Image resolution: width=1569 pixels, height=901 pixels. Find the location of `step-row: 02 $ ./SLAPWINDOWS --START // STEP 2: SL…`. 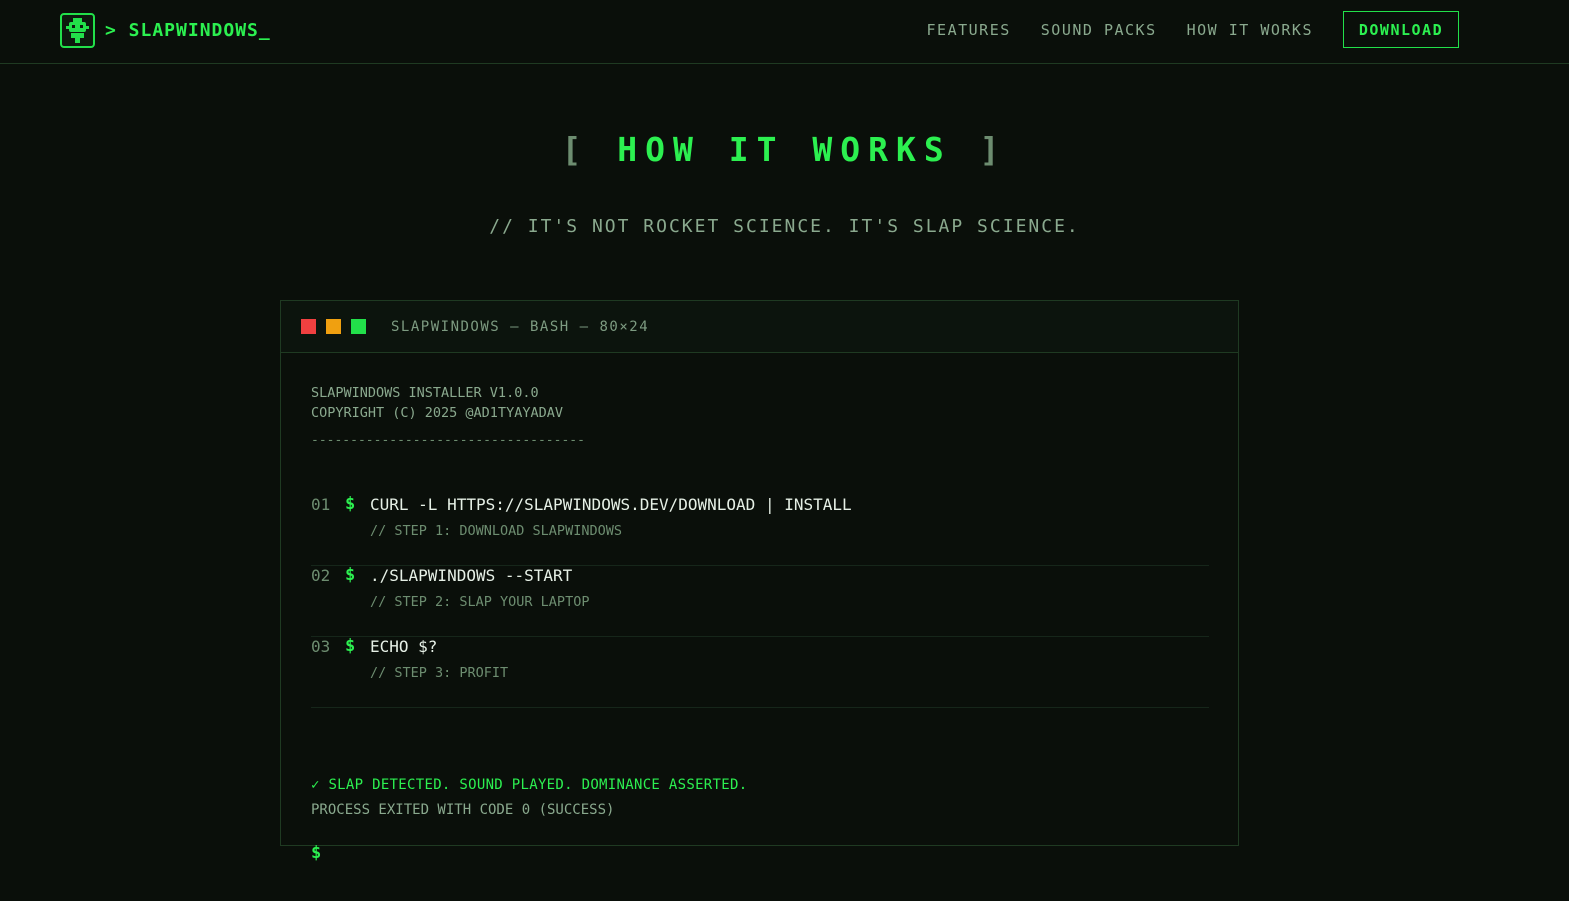

step-row: 02 $ ./SLAPWINDOWS --START // STEP 2: SL… is located at coordinates (760, 601).